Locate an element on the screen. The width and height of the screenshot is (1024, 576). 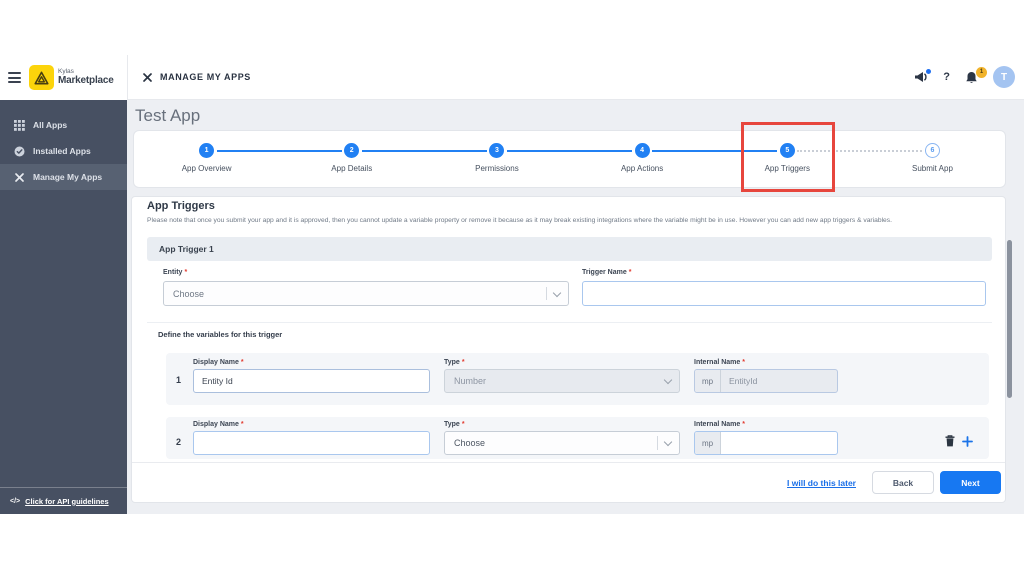
tools-icon is located at coordinates (147, 77).